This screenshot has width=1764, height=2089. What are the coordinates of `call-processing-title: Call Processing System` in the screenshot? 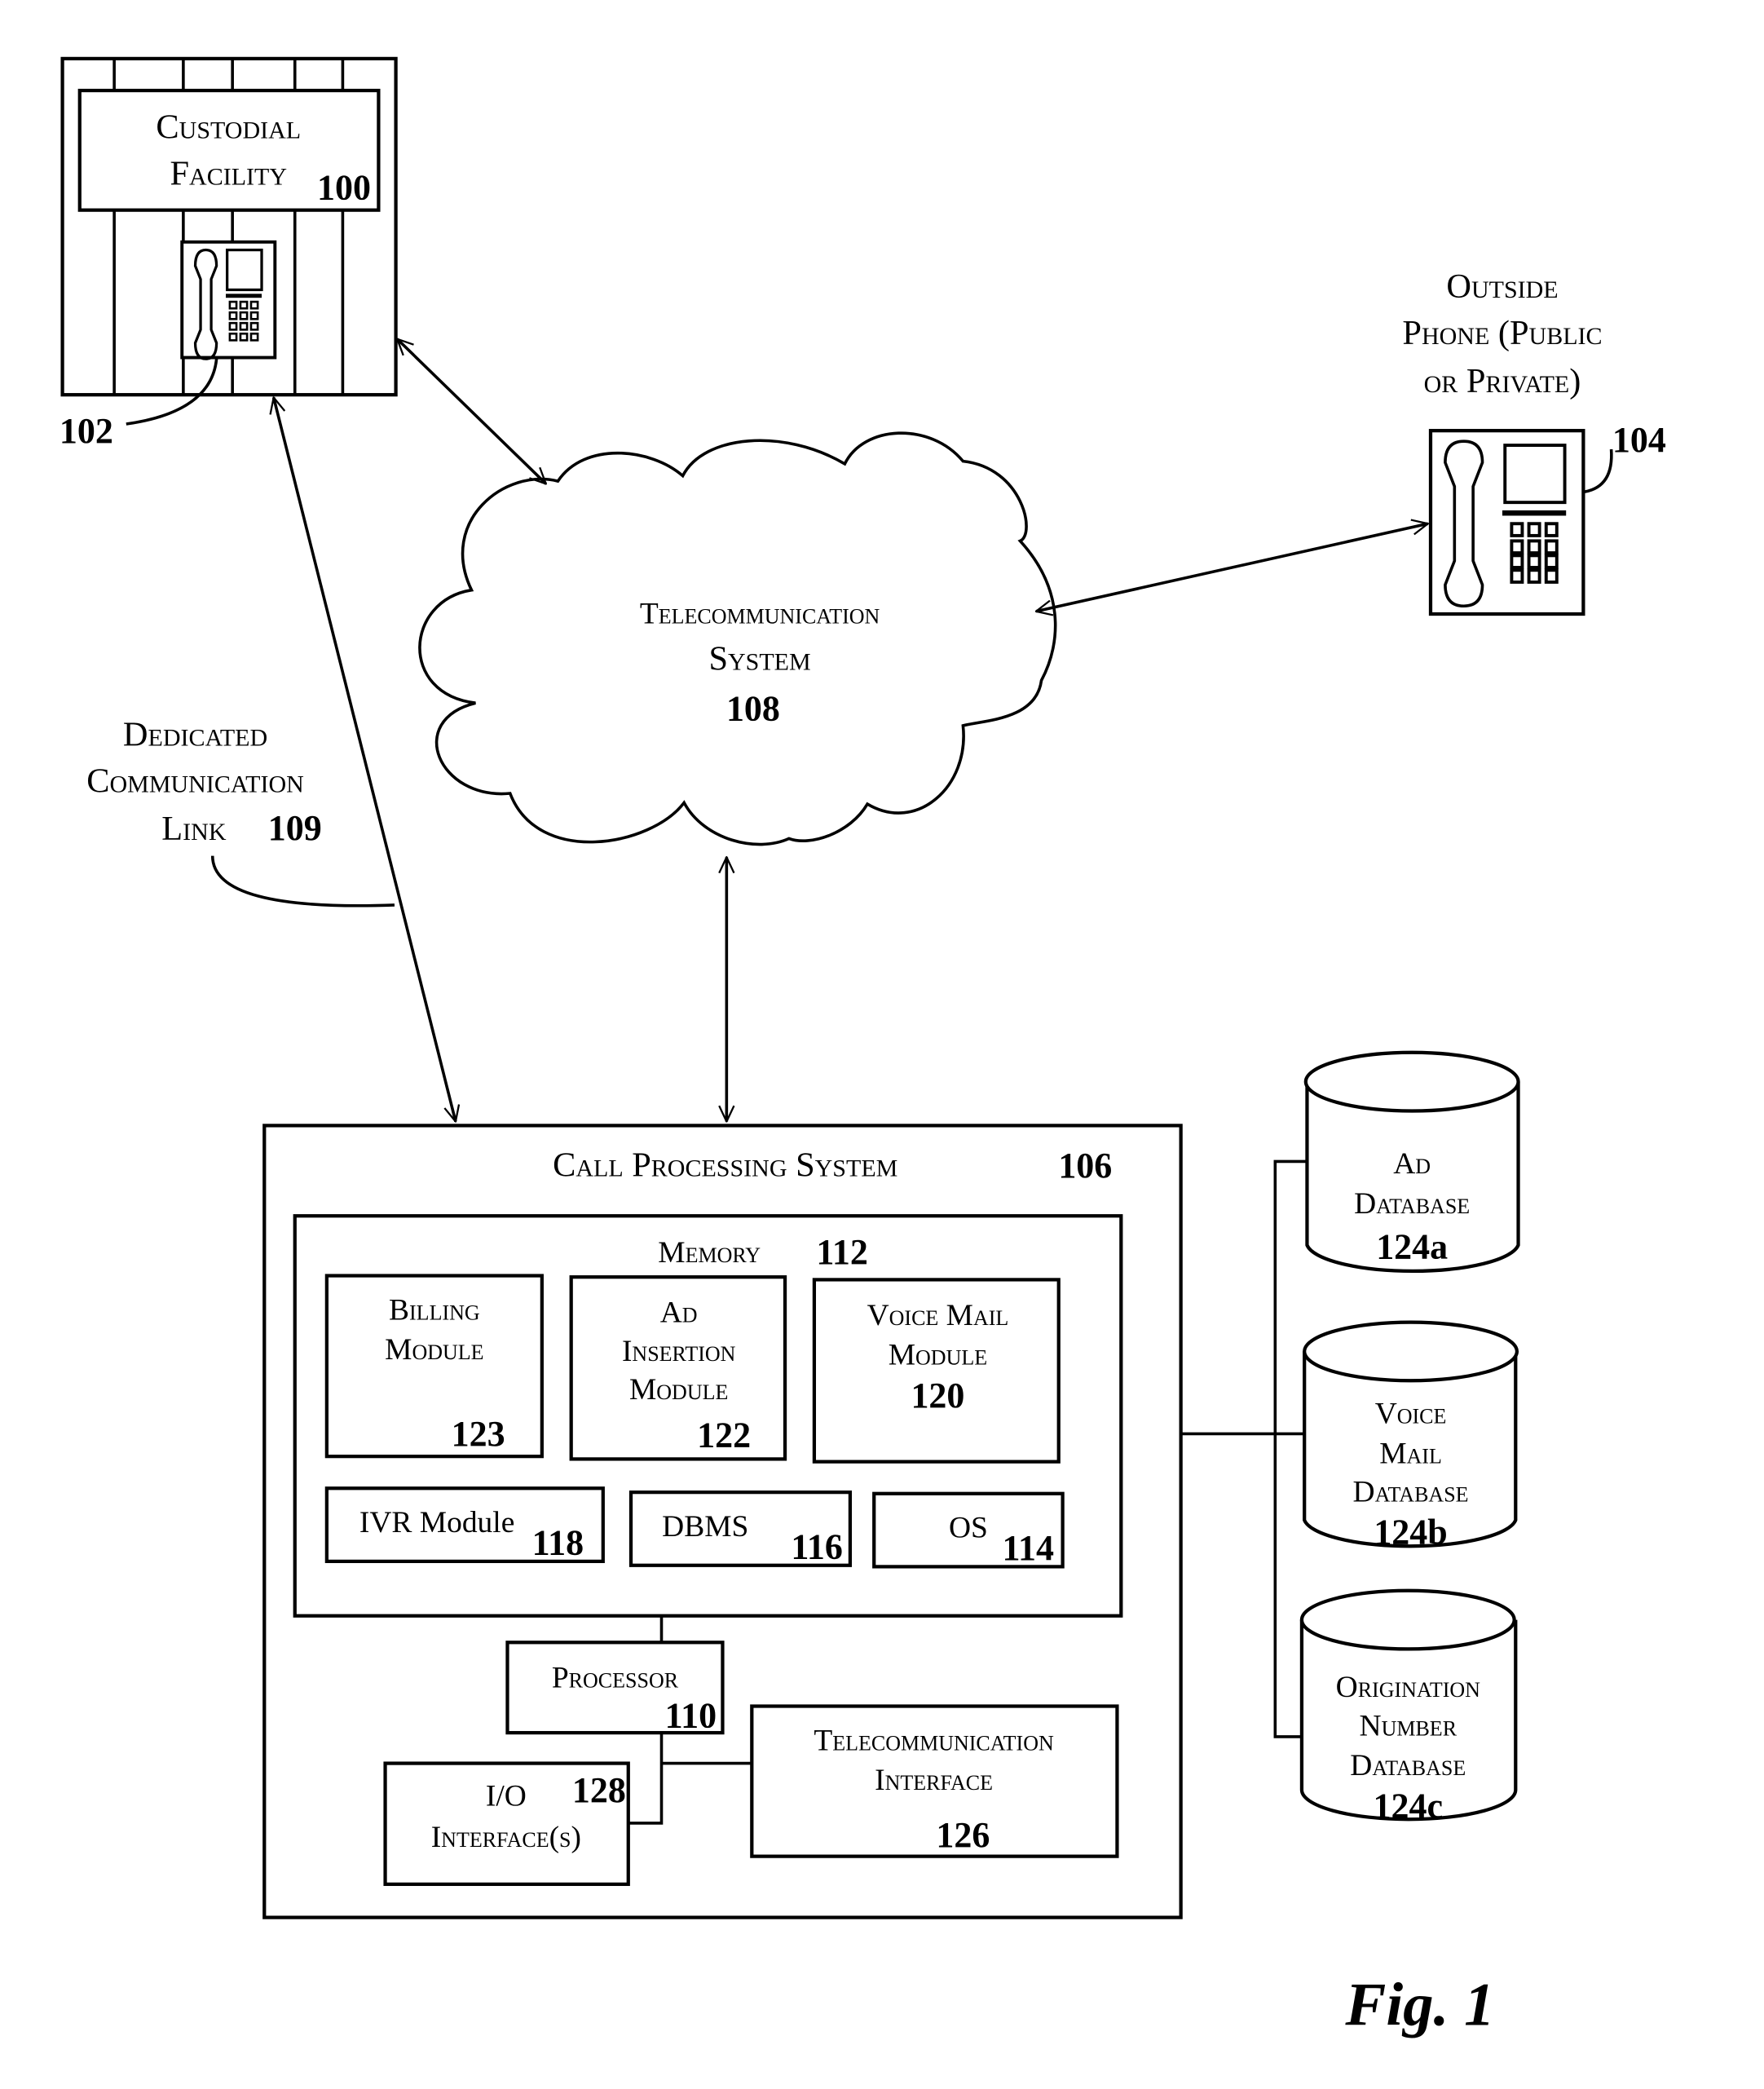 It's located at (725, 1165).